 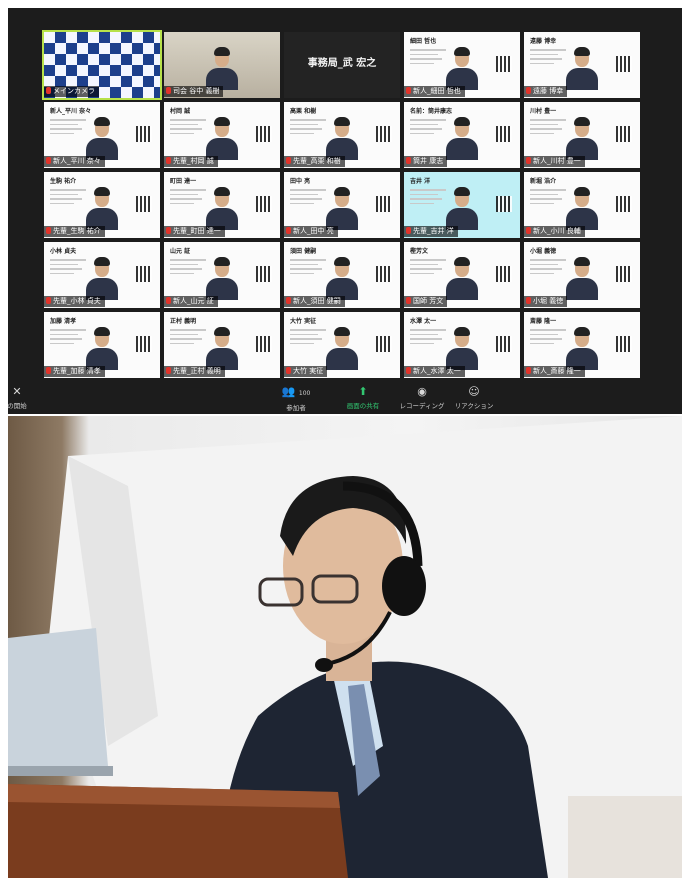 What do you see at coordinates (74, 371) in the screenshot?
I see `participant-name: 先輩_加藤 清孝` at bounding box center [74, 371].